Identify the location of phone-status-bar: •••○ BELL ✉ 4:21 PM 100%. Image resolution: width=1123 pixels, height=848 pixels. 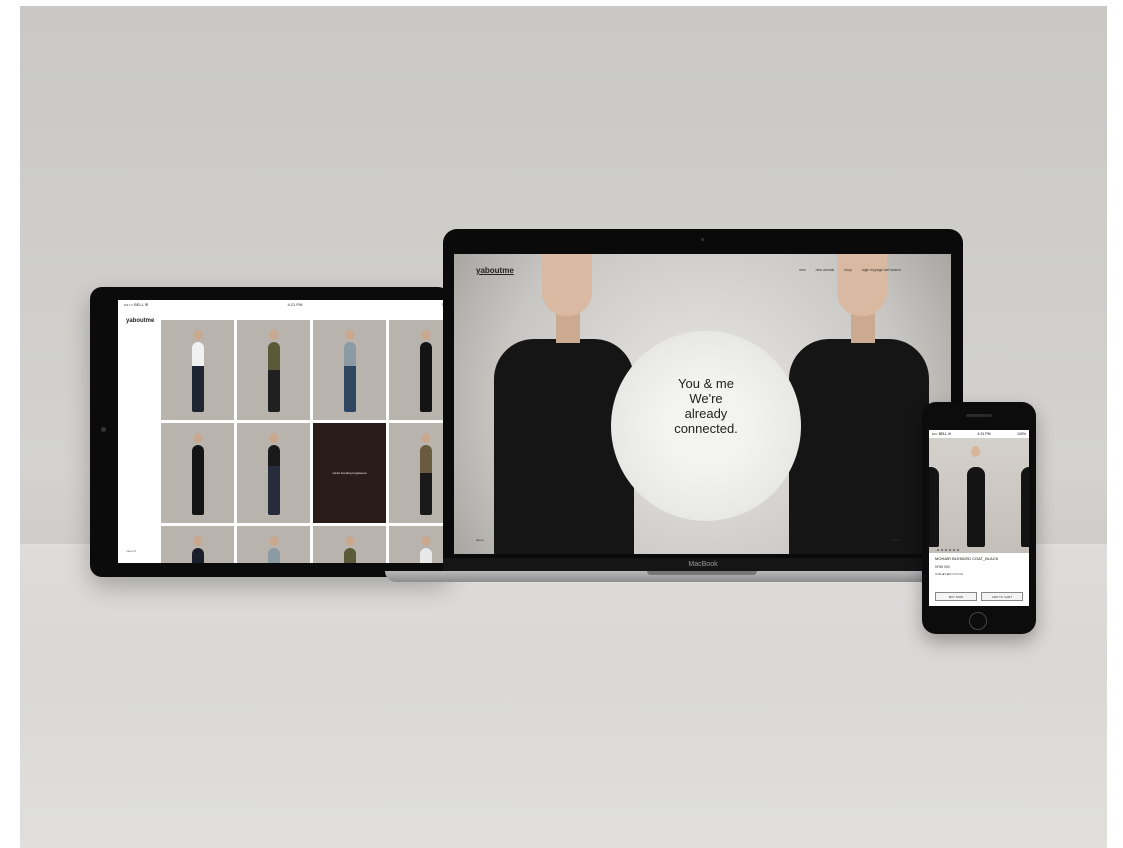
(979, 433).